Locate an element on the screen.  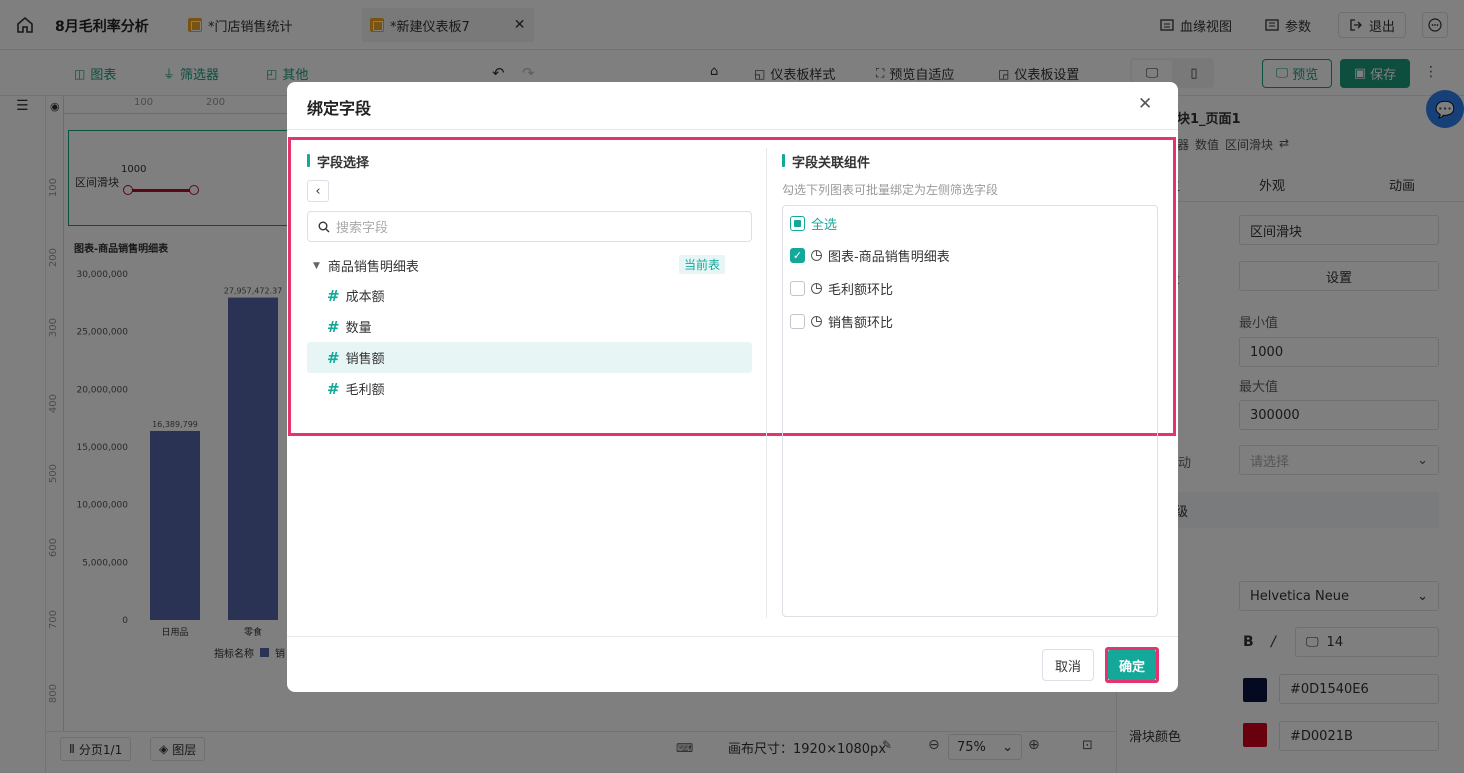
checkbox-checked: ✓ is located at coordinates (797, 255).